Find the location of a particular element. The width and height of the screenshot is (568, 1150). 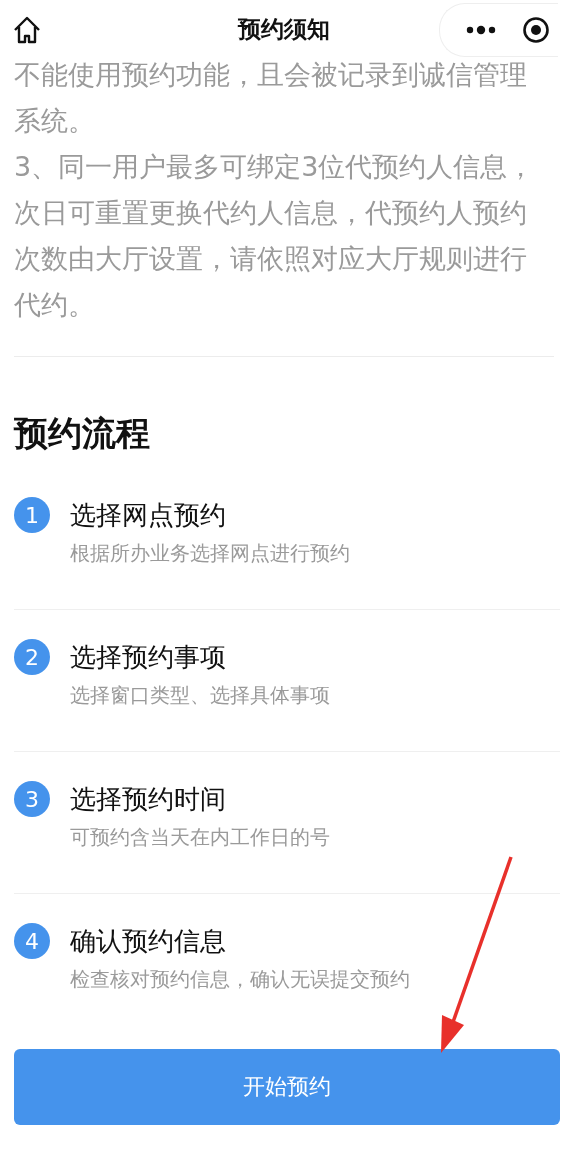

step-description: 可预约含当天在内工作日的号 is located at coordinates (200, 837).